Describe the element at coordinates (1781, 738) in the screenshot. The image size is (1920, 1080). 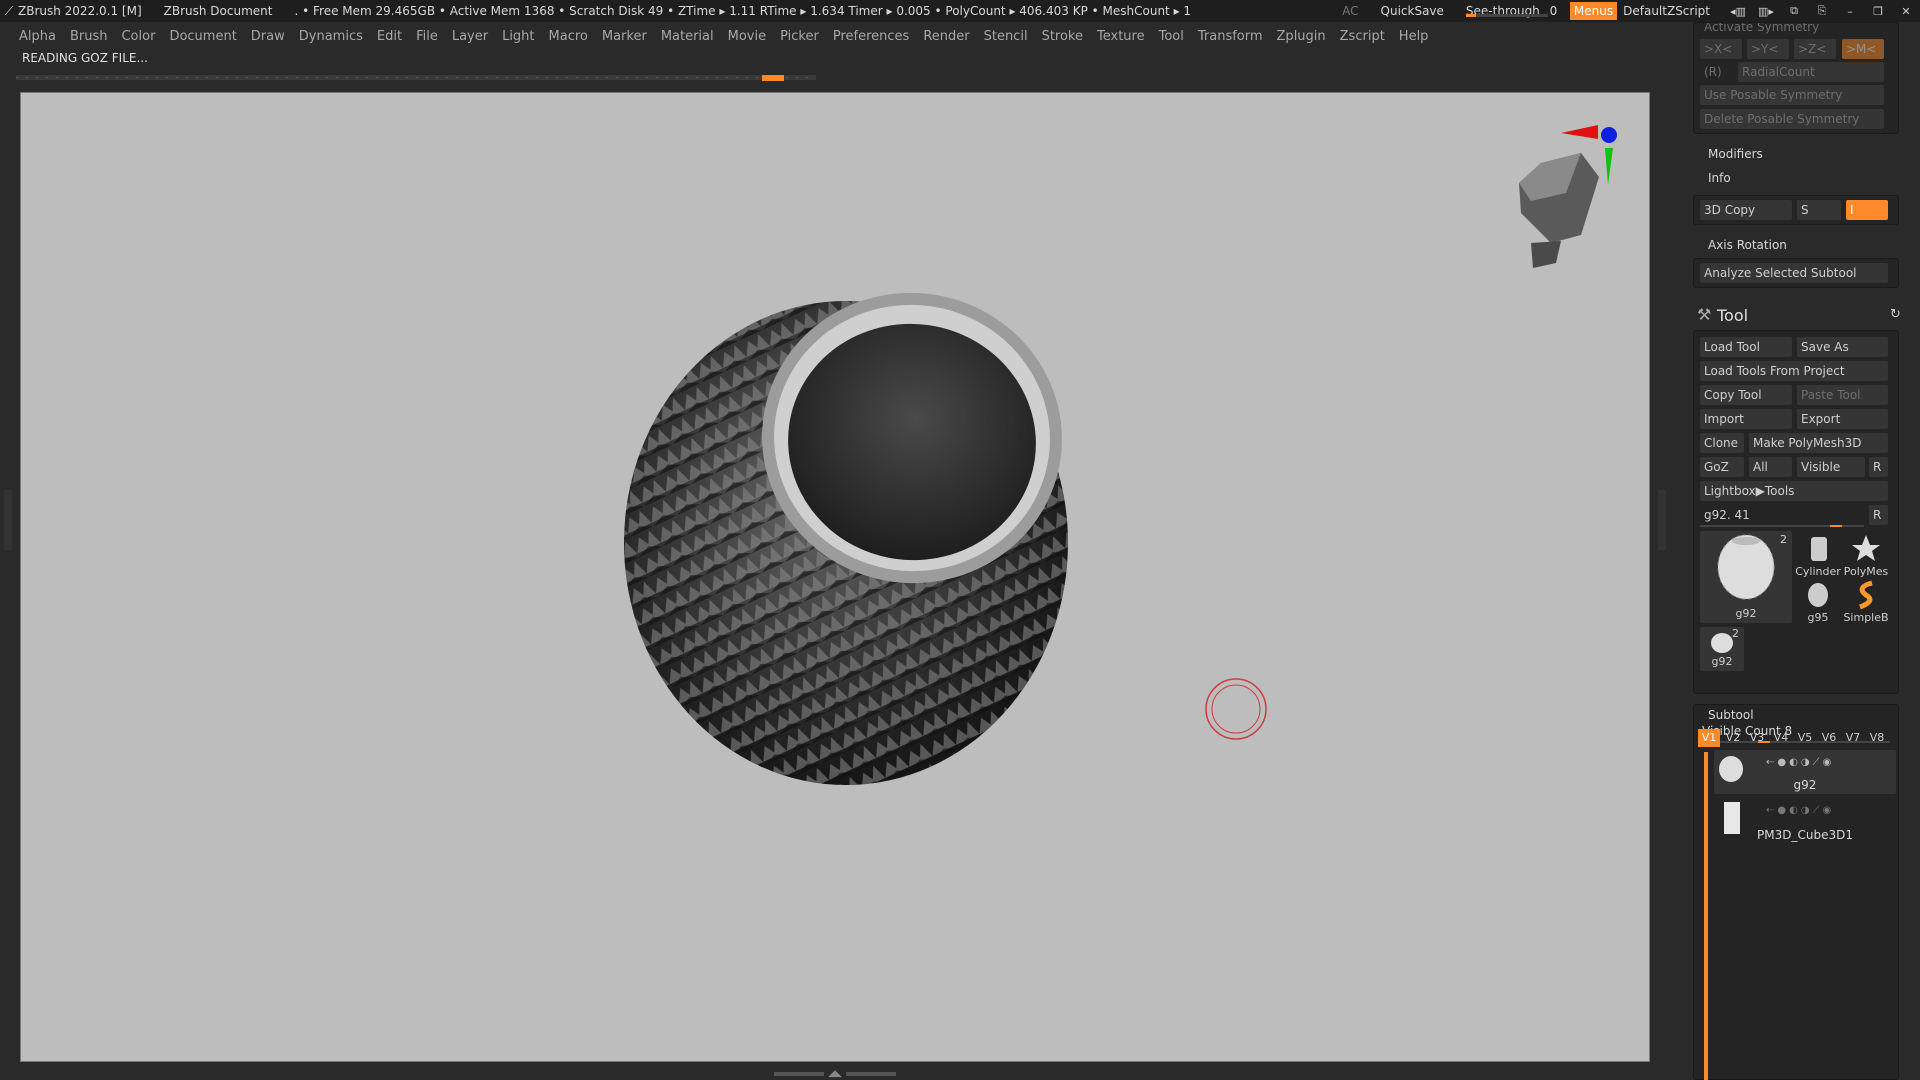
I see `subtool-tab-v4: V4` at that location.